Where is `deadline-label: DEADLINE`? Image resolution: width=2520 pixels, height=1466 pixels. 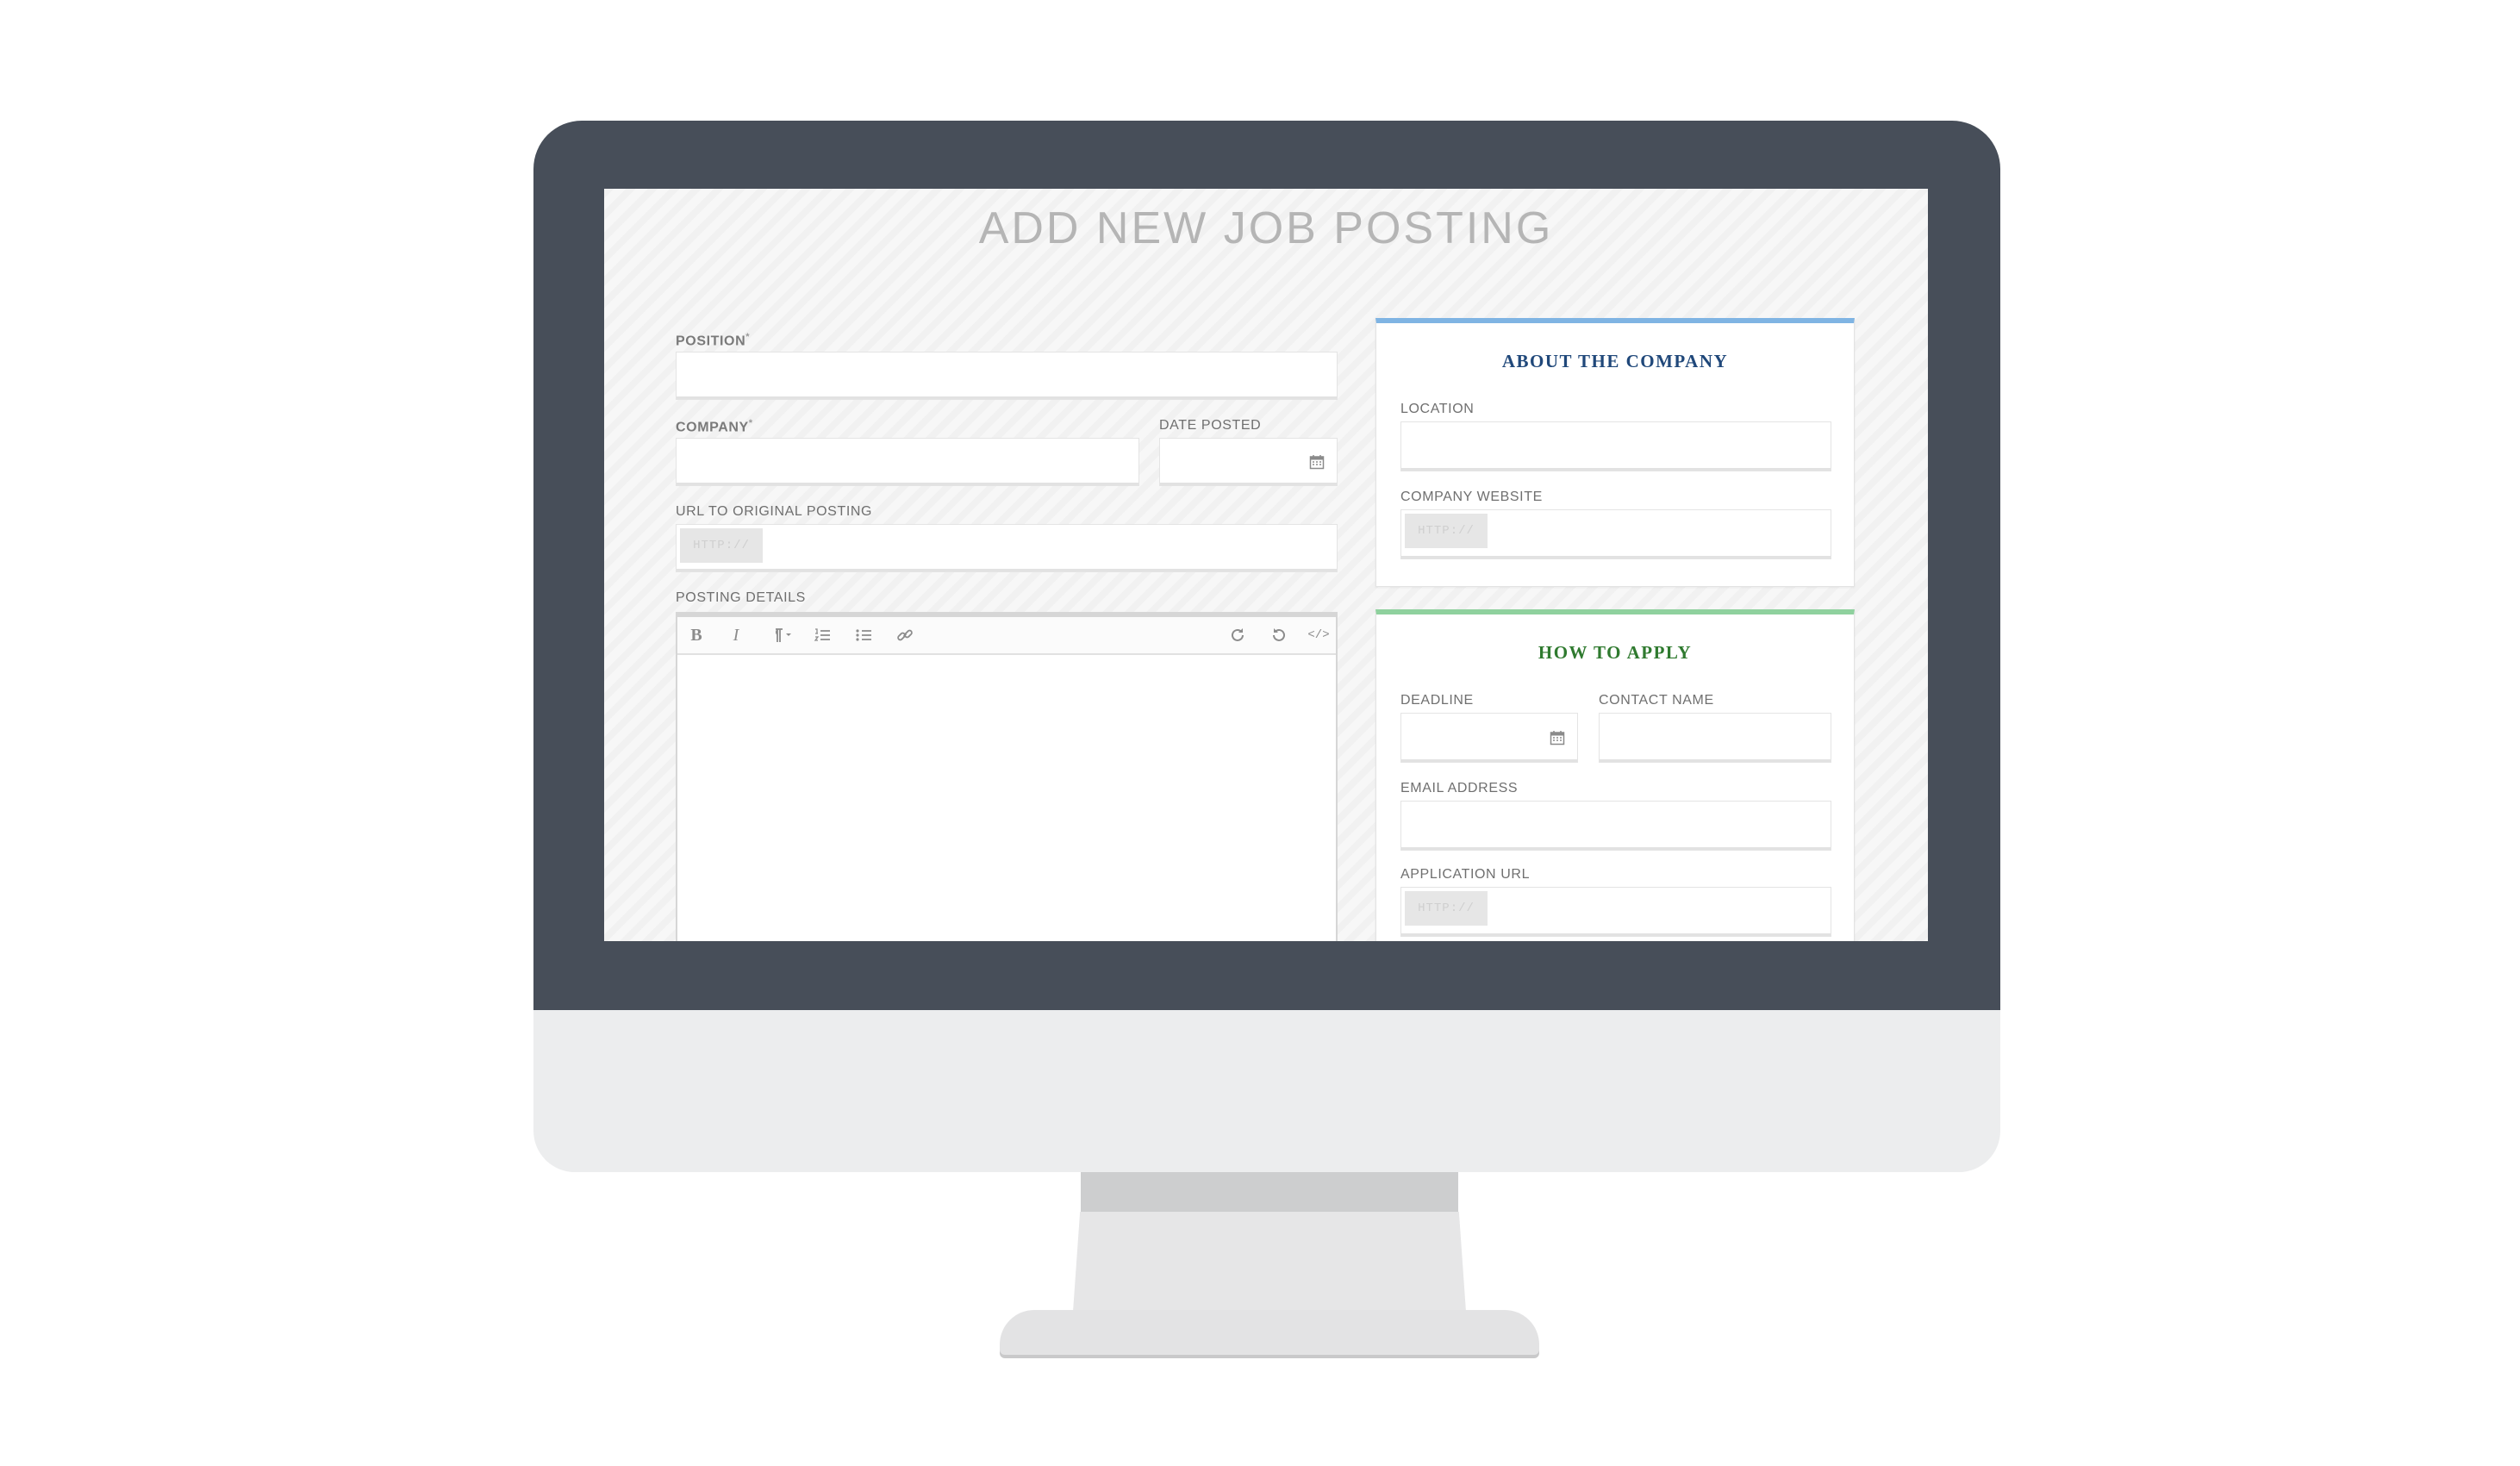 deadline-label: DEADLINE is located at coordinates (1437, 700).